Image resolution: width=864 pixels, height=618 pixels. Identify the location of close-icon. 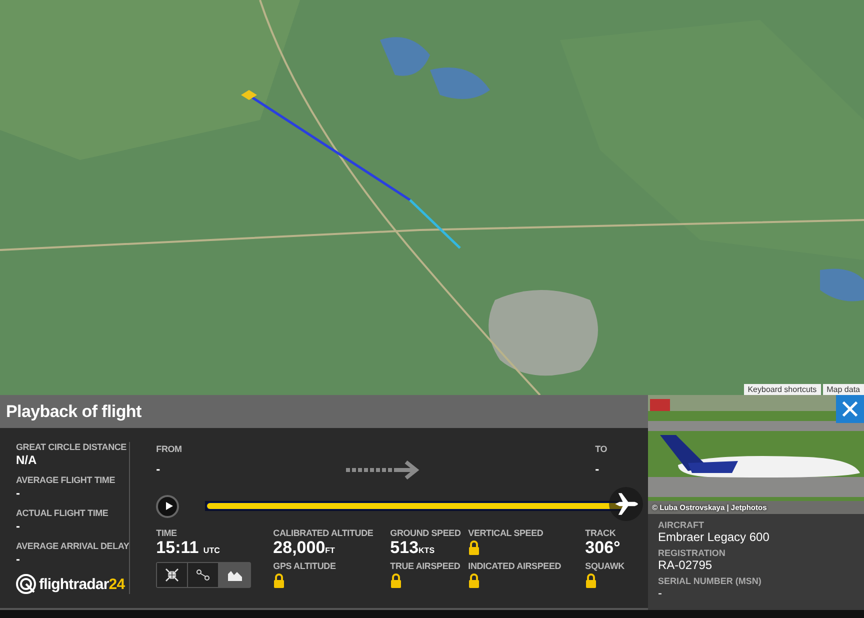
(850, 409).